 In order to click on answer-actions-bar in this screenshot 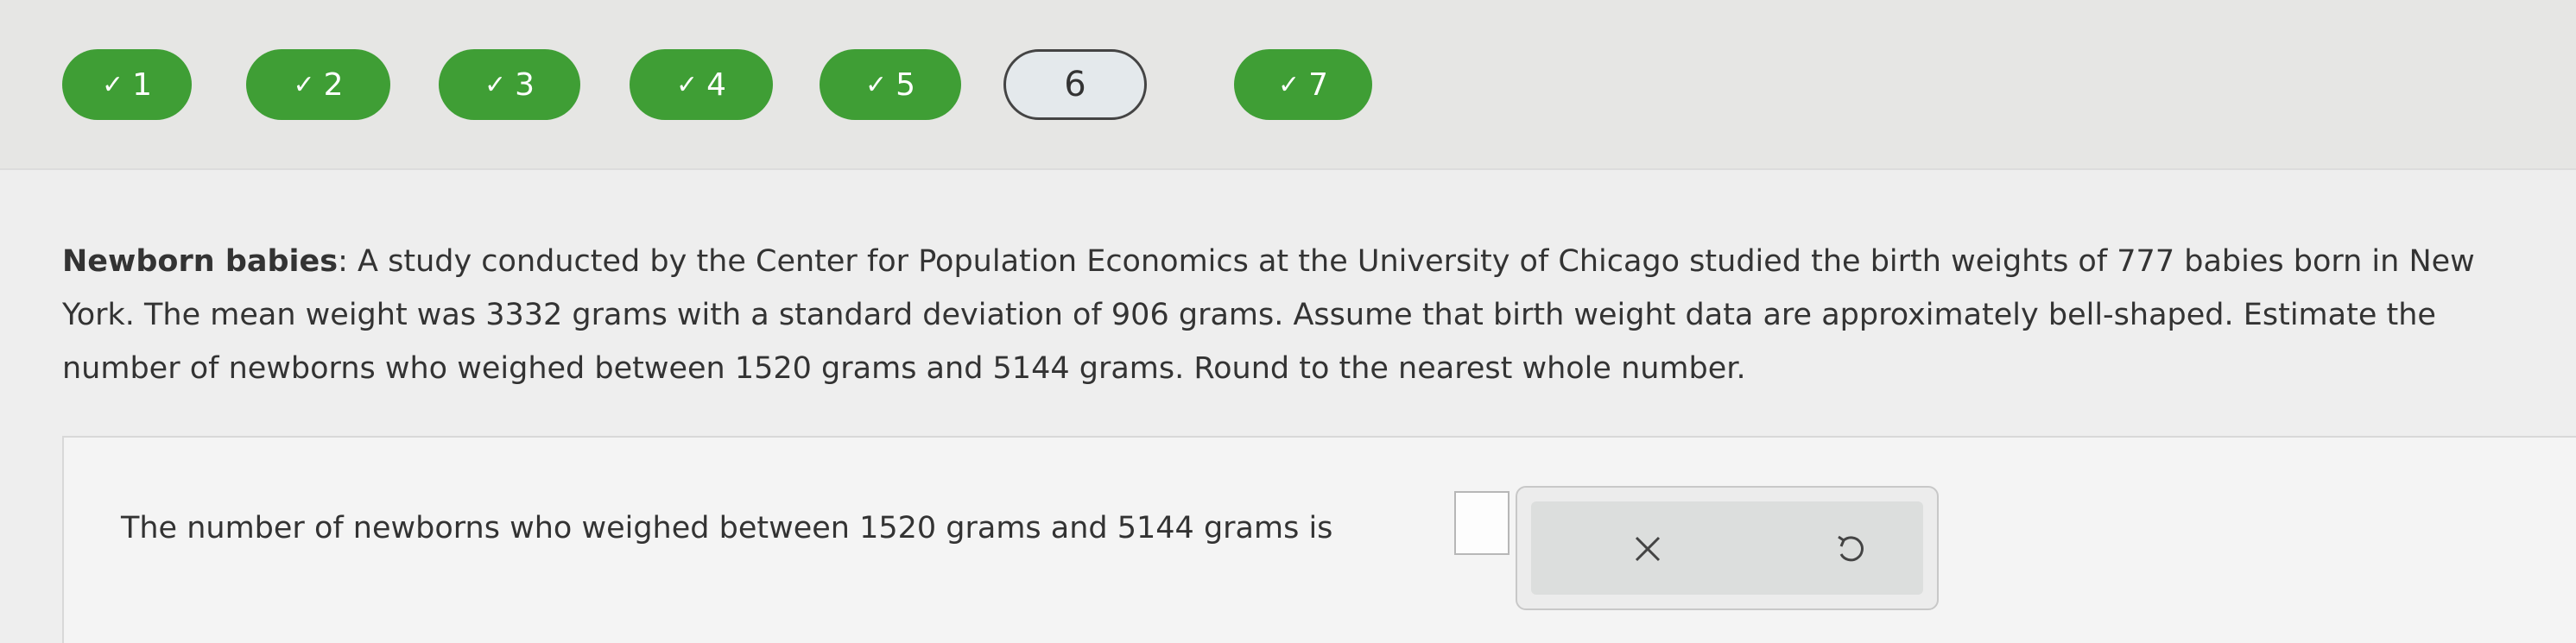, I will do `click(1727, 548)`.